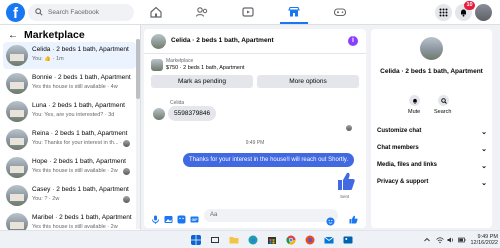 The height and width of the screenshot is (248, 500). Describe the element at coordinates (433, 149) in the screenshot. I see `chat-members-row: Chat members ⌄` at that location.